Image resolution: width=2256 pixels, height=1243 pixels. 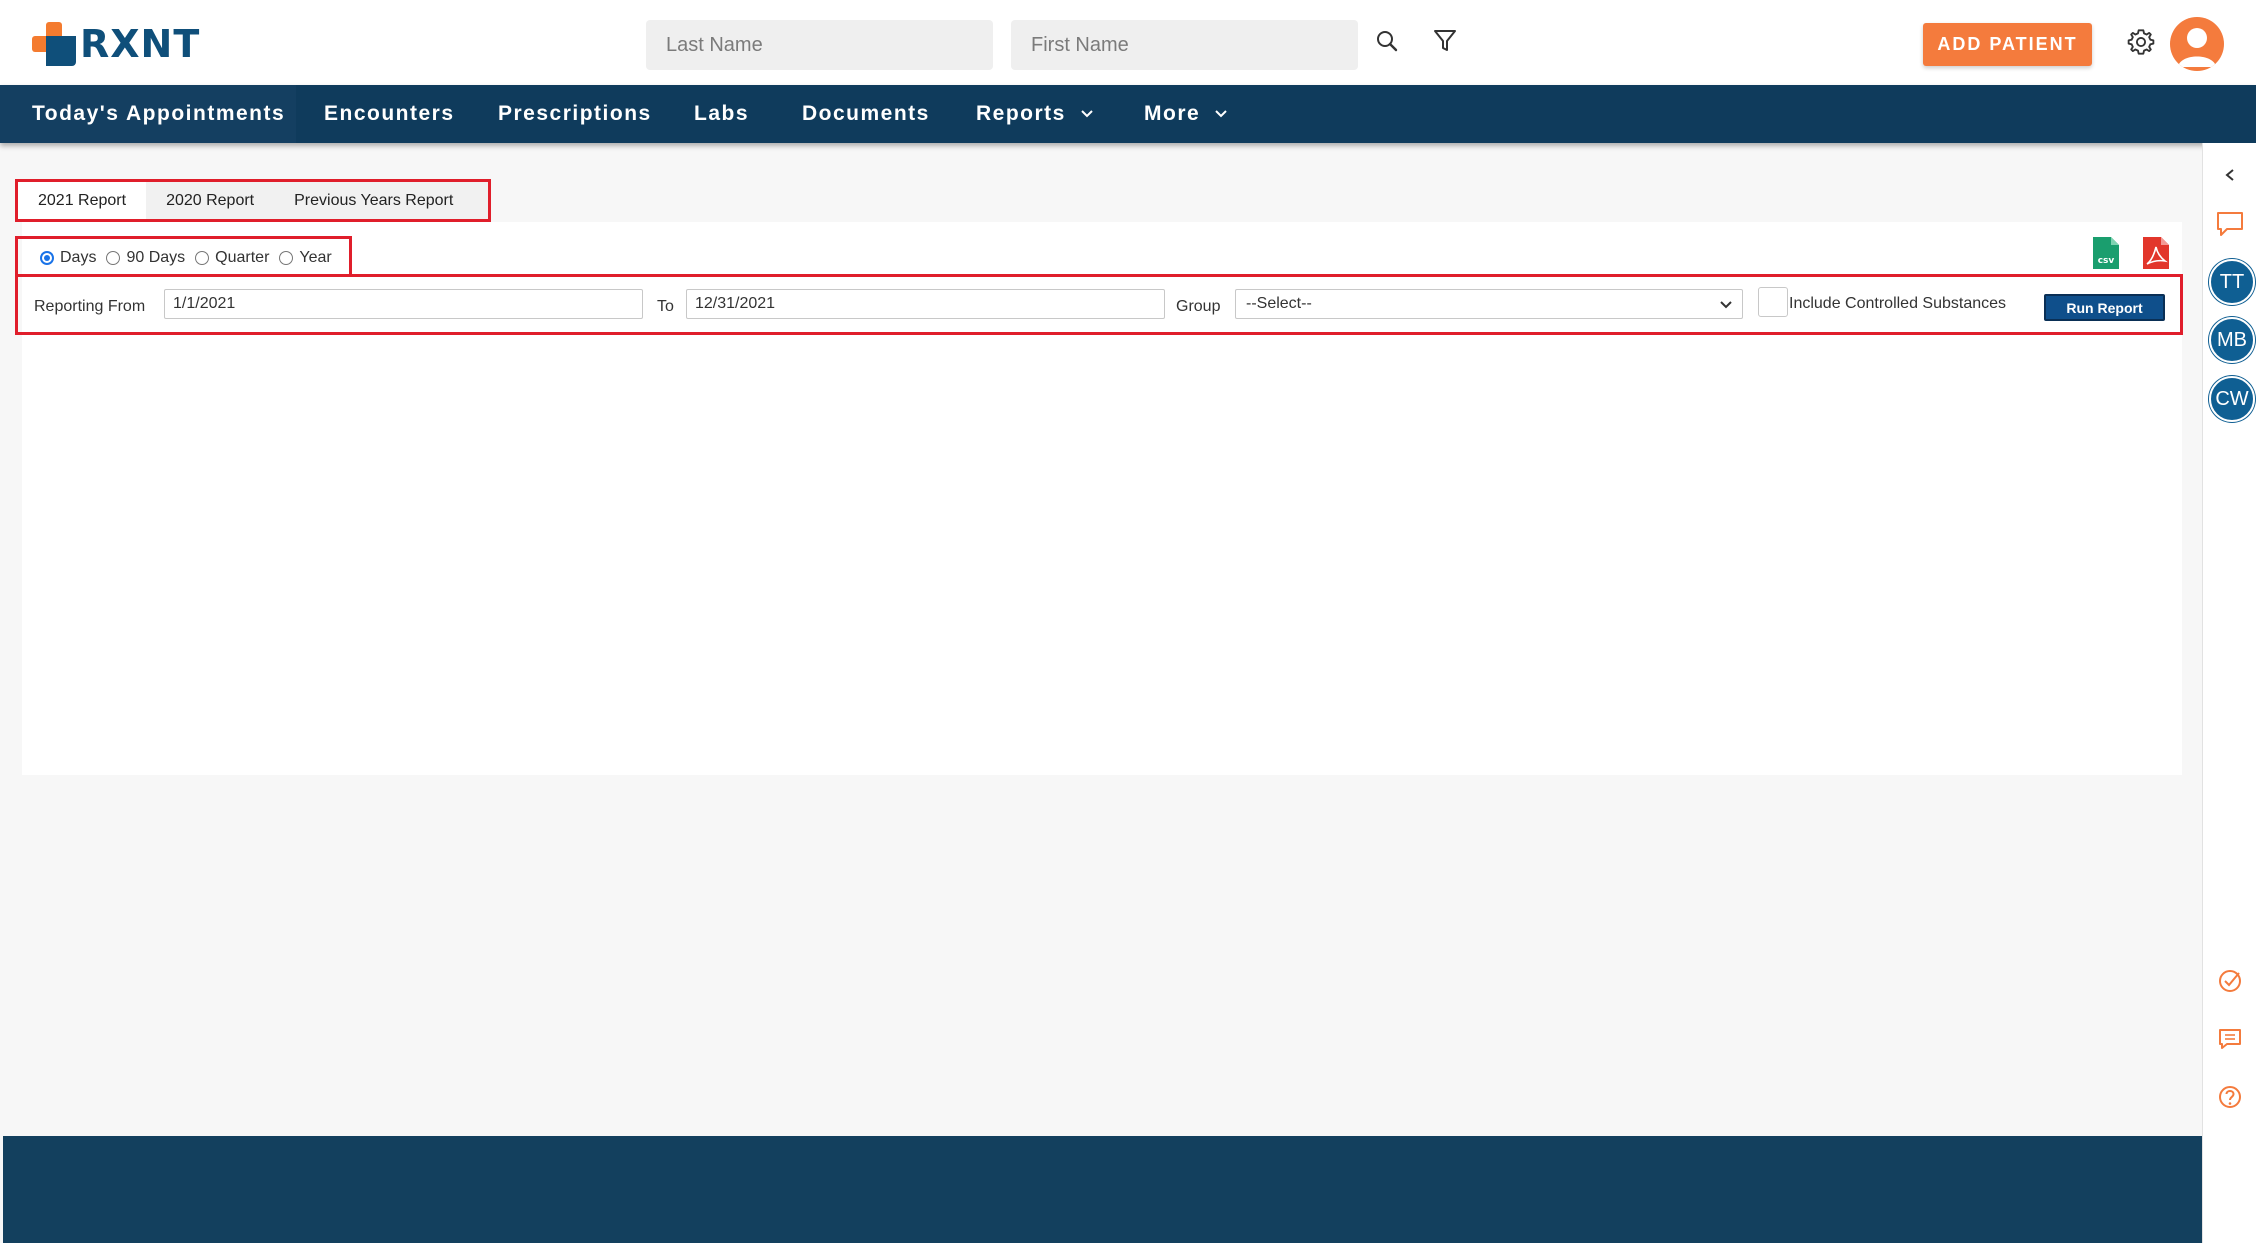 I want to click on include-controlled-label: Include Controlled Substances, so click(x=1898, y=303).